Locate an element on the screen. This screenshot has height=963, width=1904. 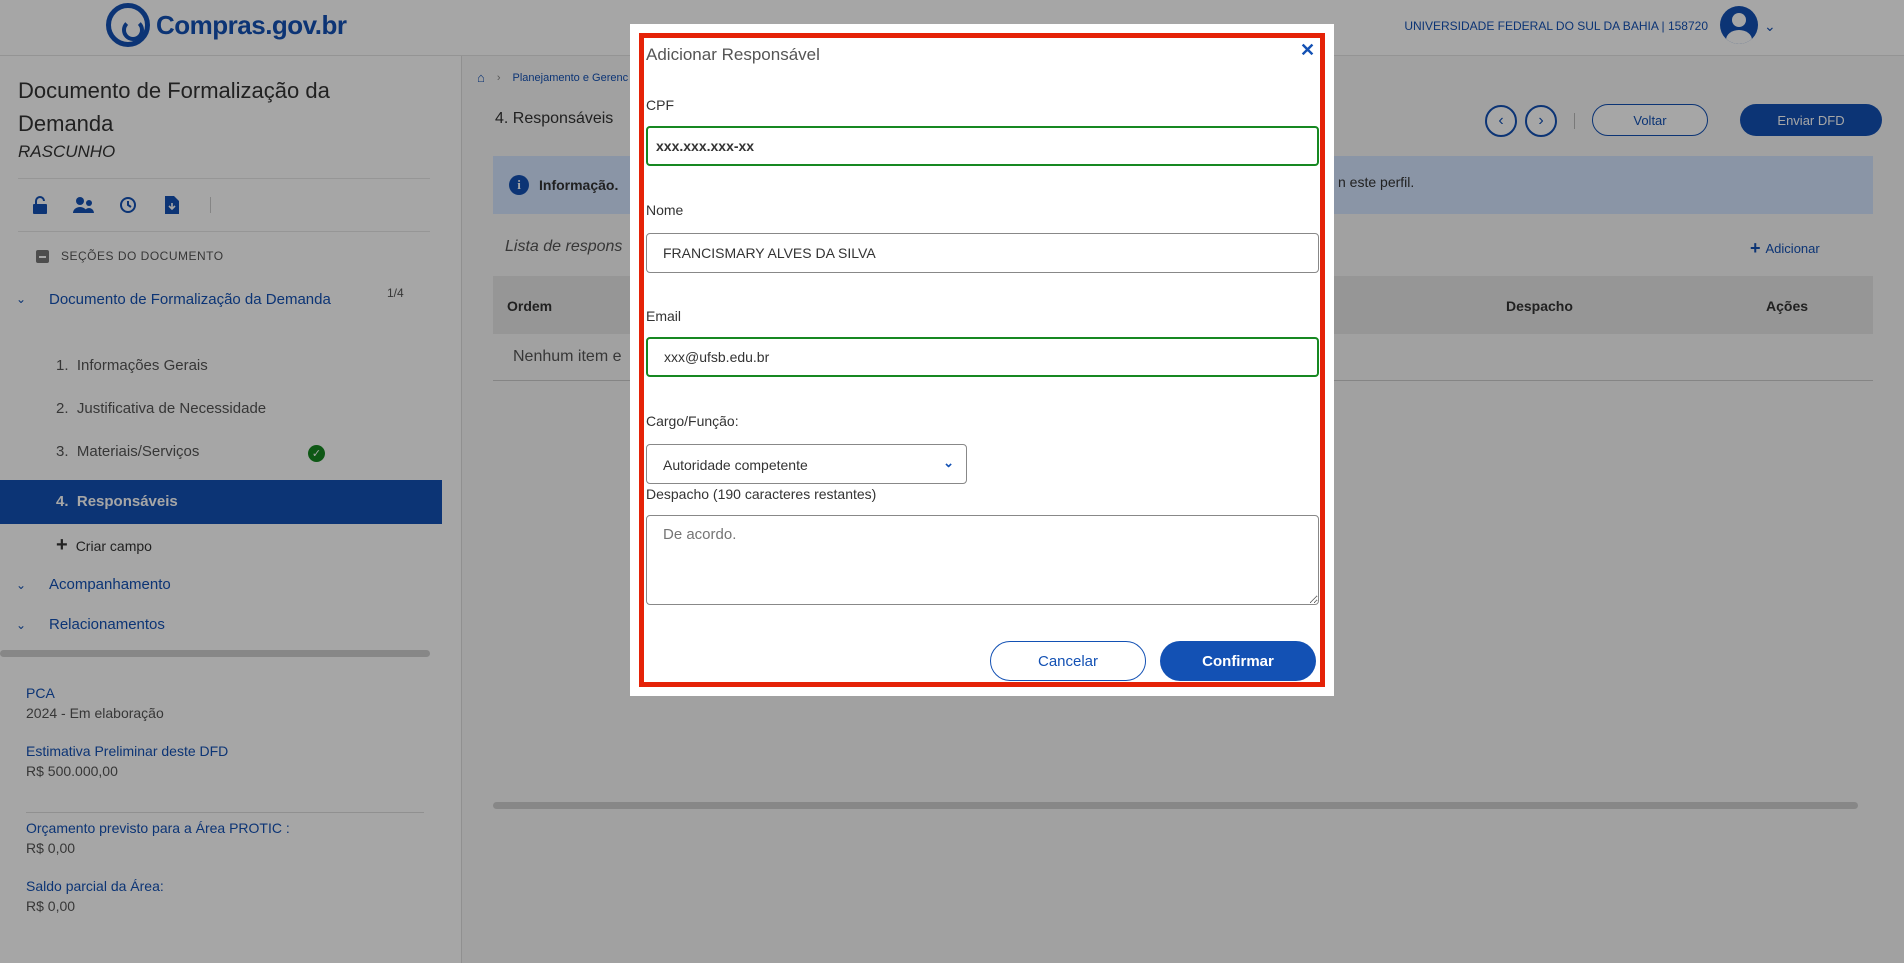
dispatch-textarea is located at coordinates (982, 560).